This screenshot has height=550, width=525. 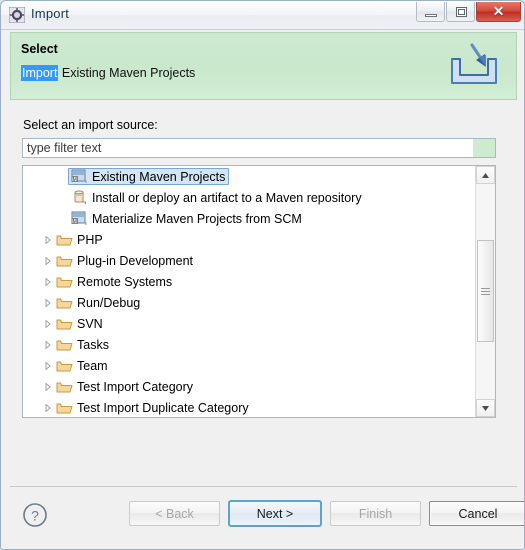 What do you see at coordinates (262, 15) in the screenshot?
I see `title-bar: Import ✕` at bounding box center [262, 15].